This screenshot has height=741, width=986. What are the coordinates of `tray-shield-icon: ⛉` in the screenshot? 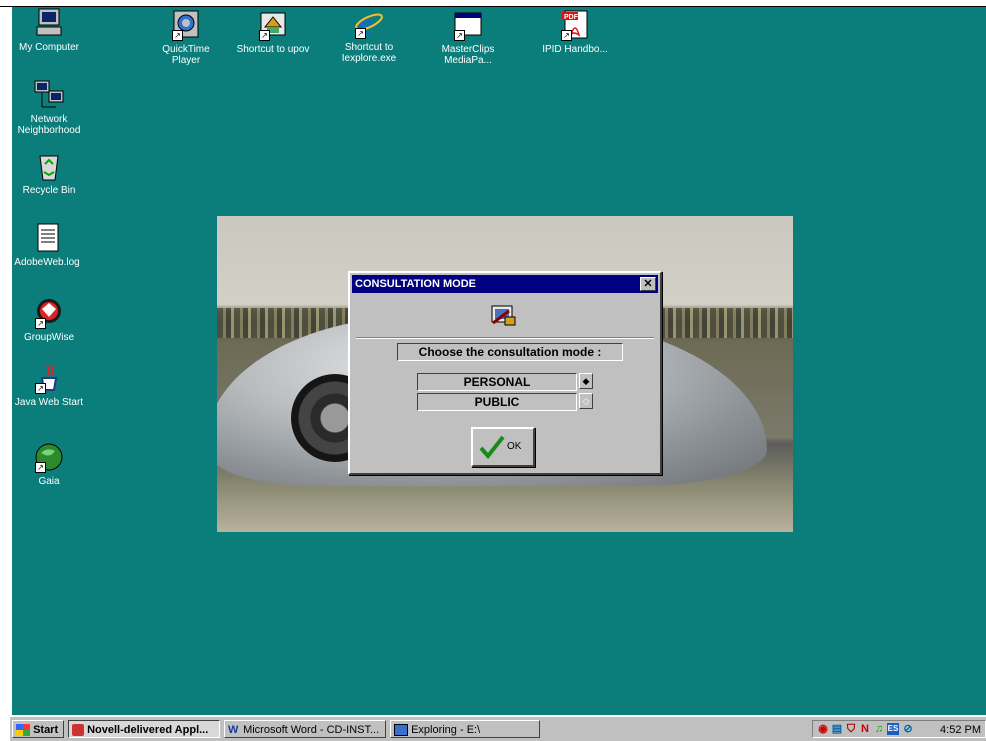 It's located at (851, 729).